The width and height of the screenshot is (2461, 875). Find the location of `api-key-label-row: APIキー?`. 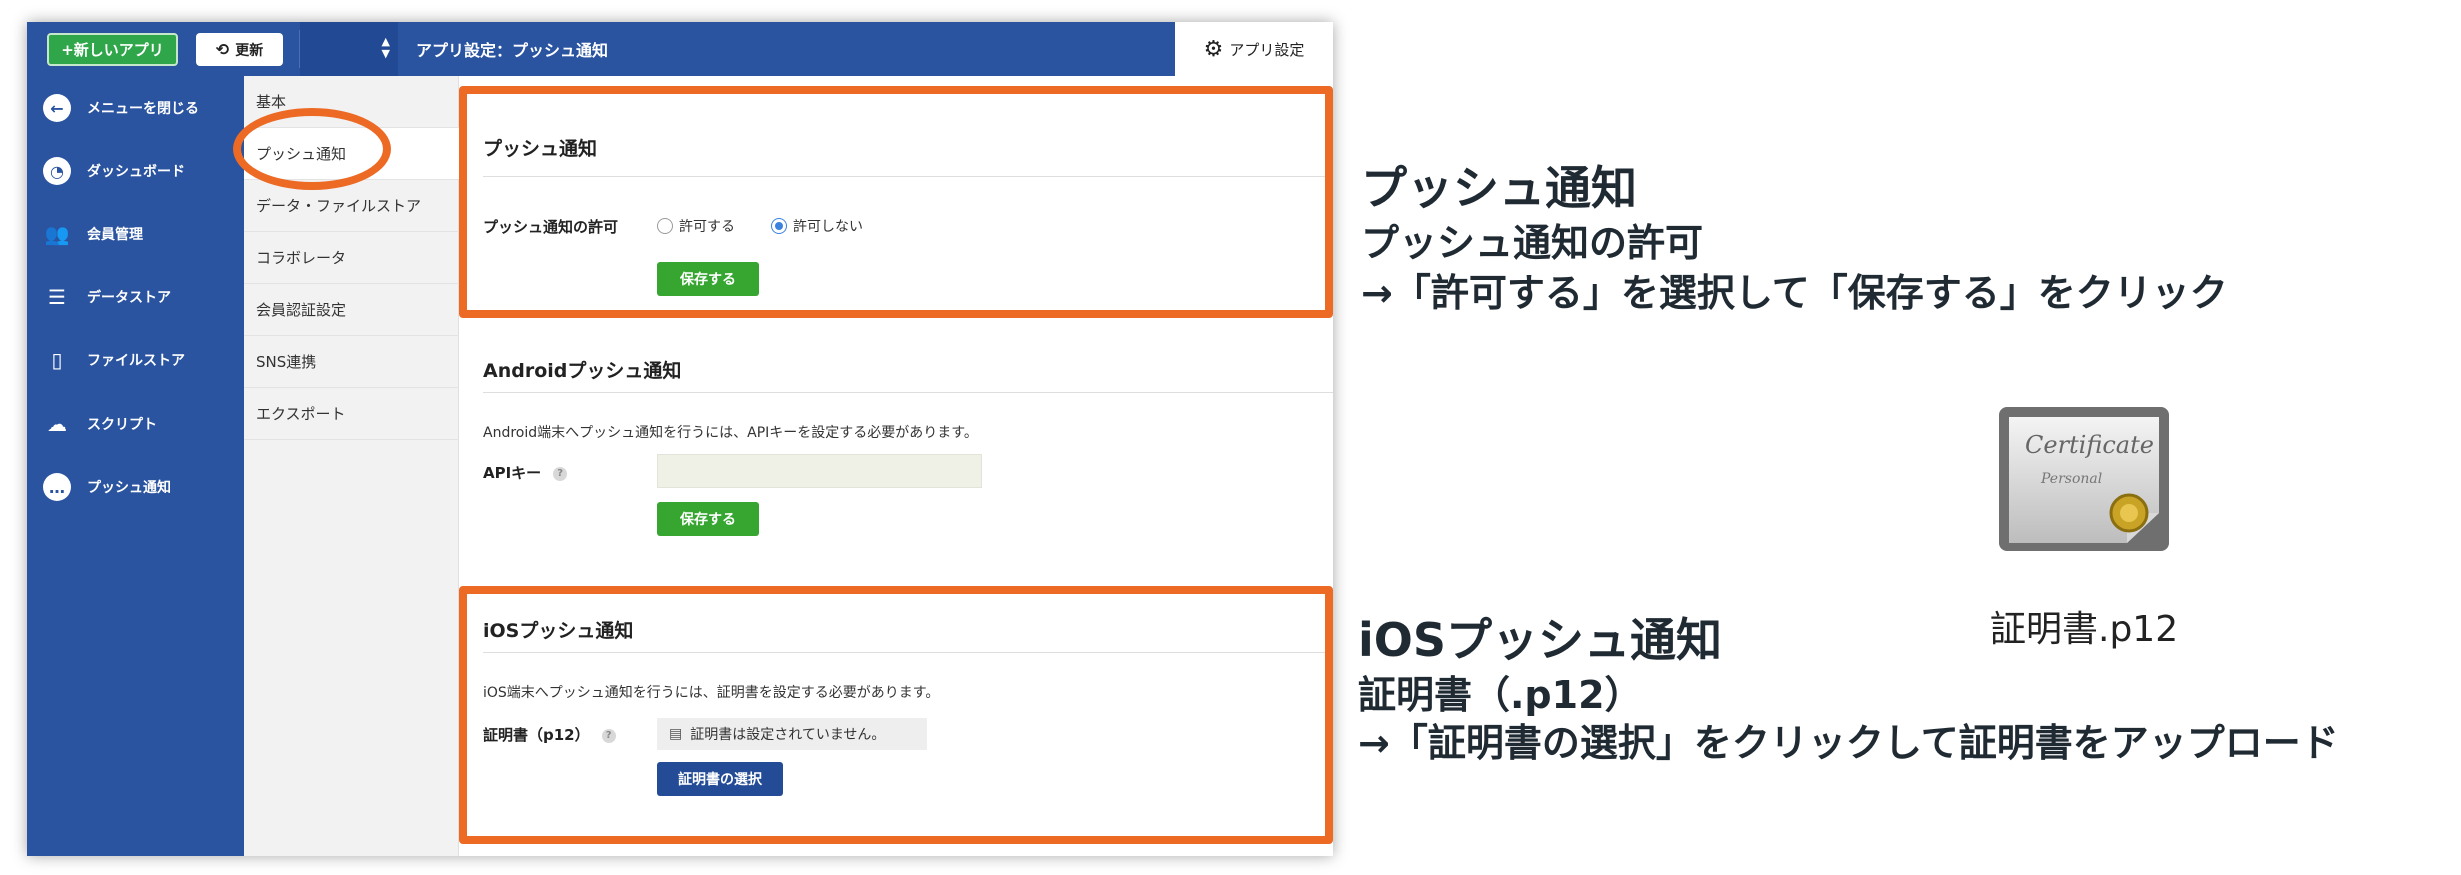

api-key-label-row: APIキー? is located at coordinates (525, 472).